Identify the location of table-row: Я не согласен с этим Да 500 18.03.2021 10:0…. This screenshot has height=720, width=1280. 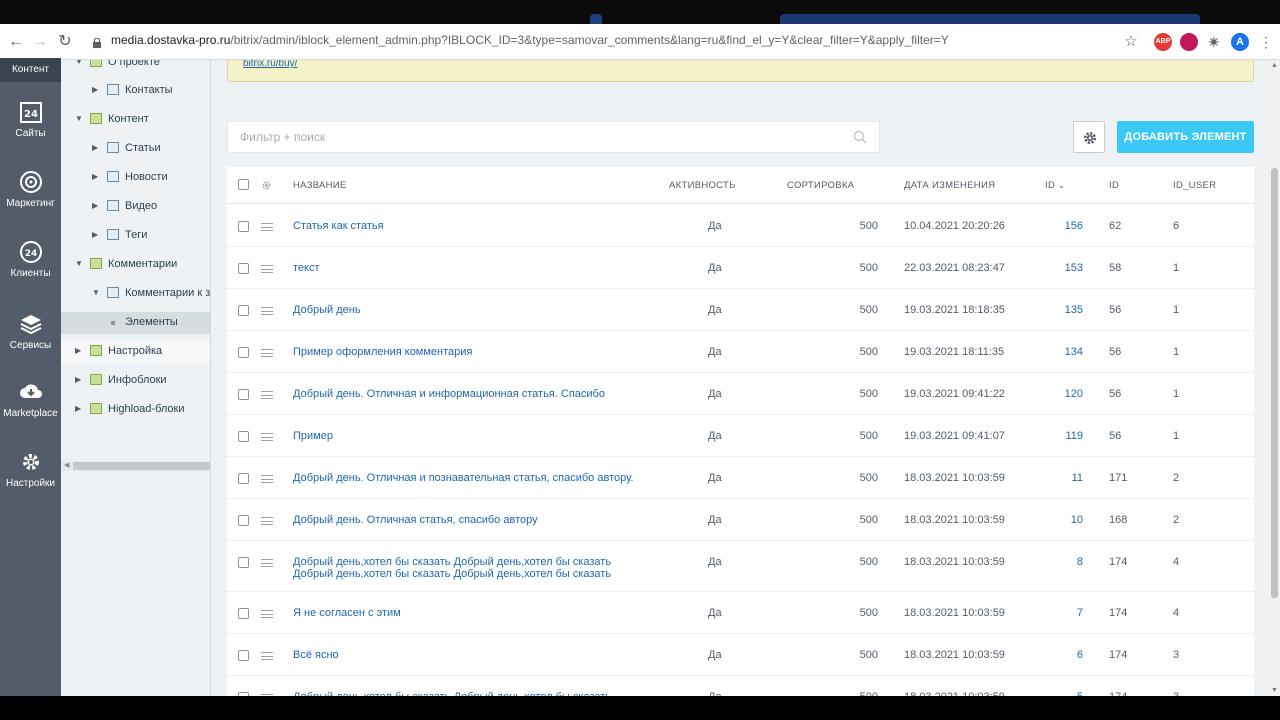
(740, 613).